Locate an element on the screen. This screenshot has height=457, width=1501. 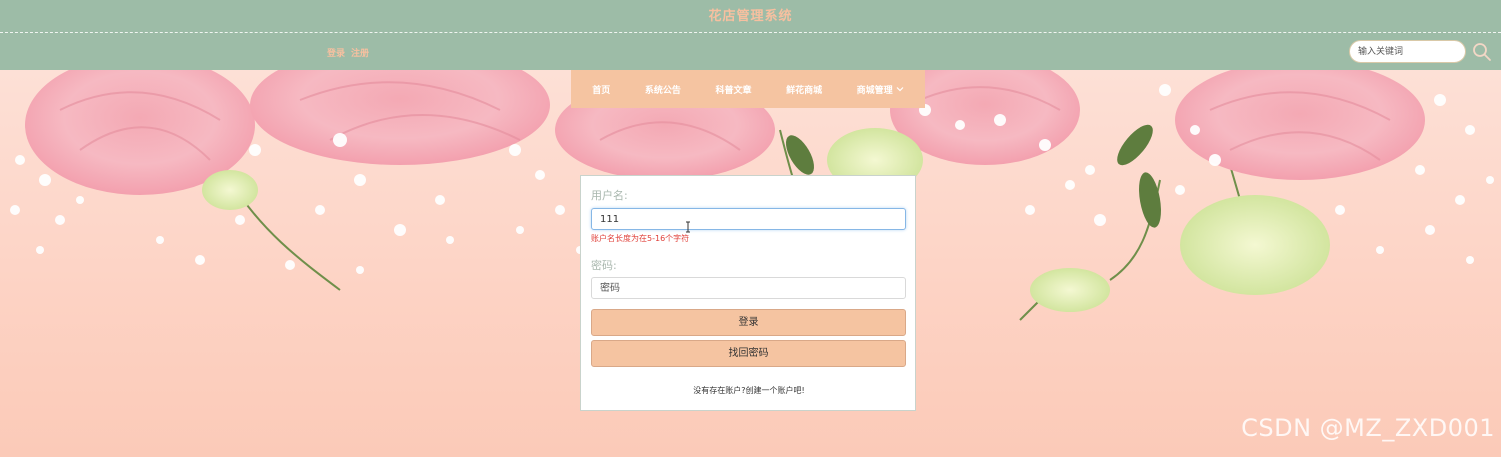
nav-item-label: 鲜花商城 is located at coordinates (804, 90).